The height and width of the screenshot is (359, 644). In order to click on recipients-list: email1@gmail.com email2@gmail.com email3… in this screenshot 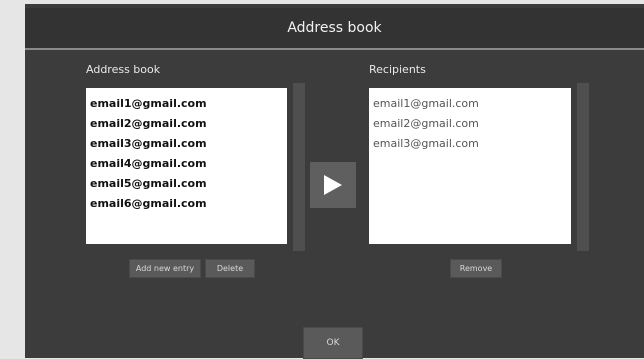, I will do `click(470, 166)`.